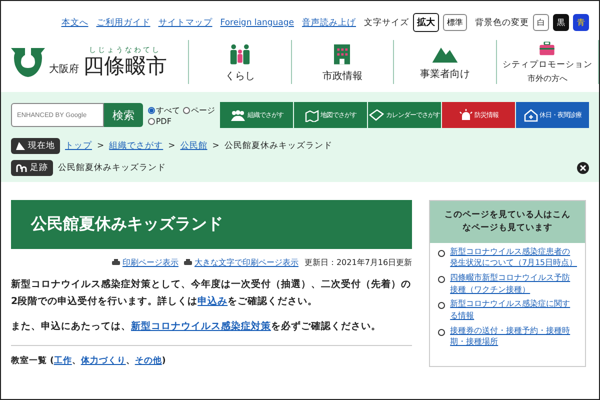  I want to click on background-color-button: 黒, so click(561, 22).